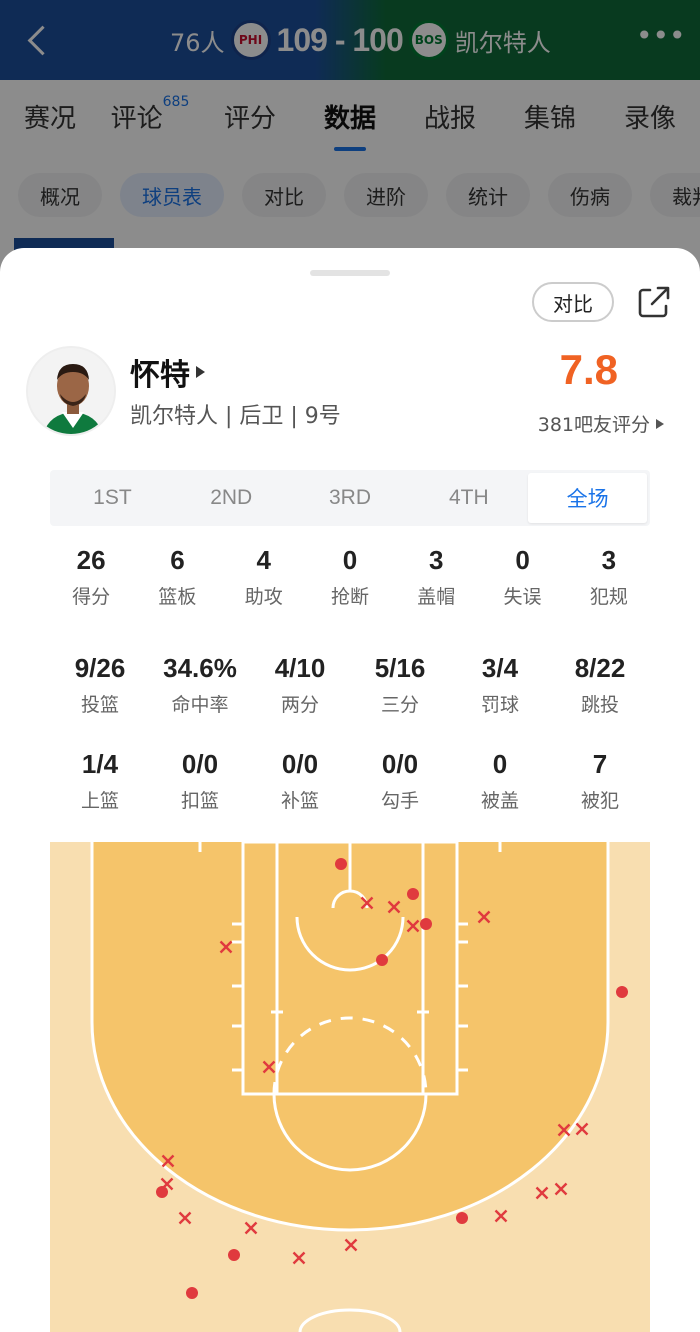  I want to click on stat-field-goals: 9/26 投篮, so click(100, 683).